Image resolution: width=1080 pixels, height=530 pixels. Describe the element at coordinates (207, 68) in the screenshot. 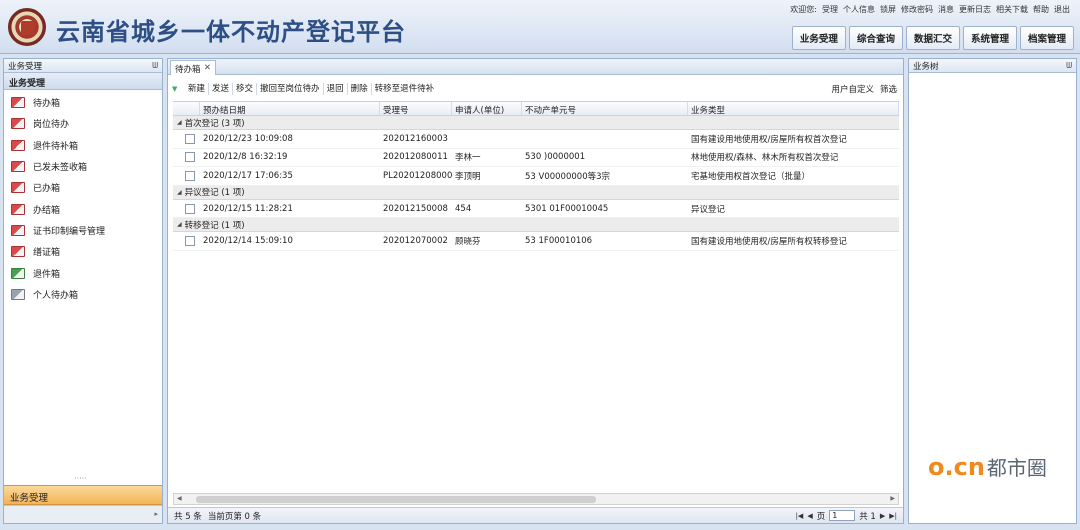

I see `close-icon: ✕` at that location.